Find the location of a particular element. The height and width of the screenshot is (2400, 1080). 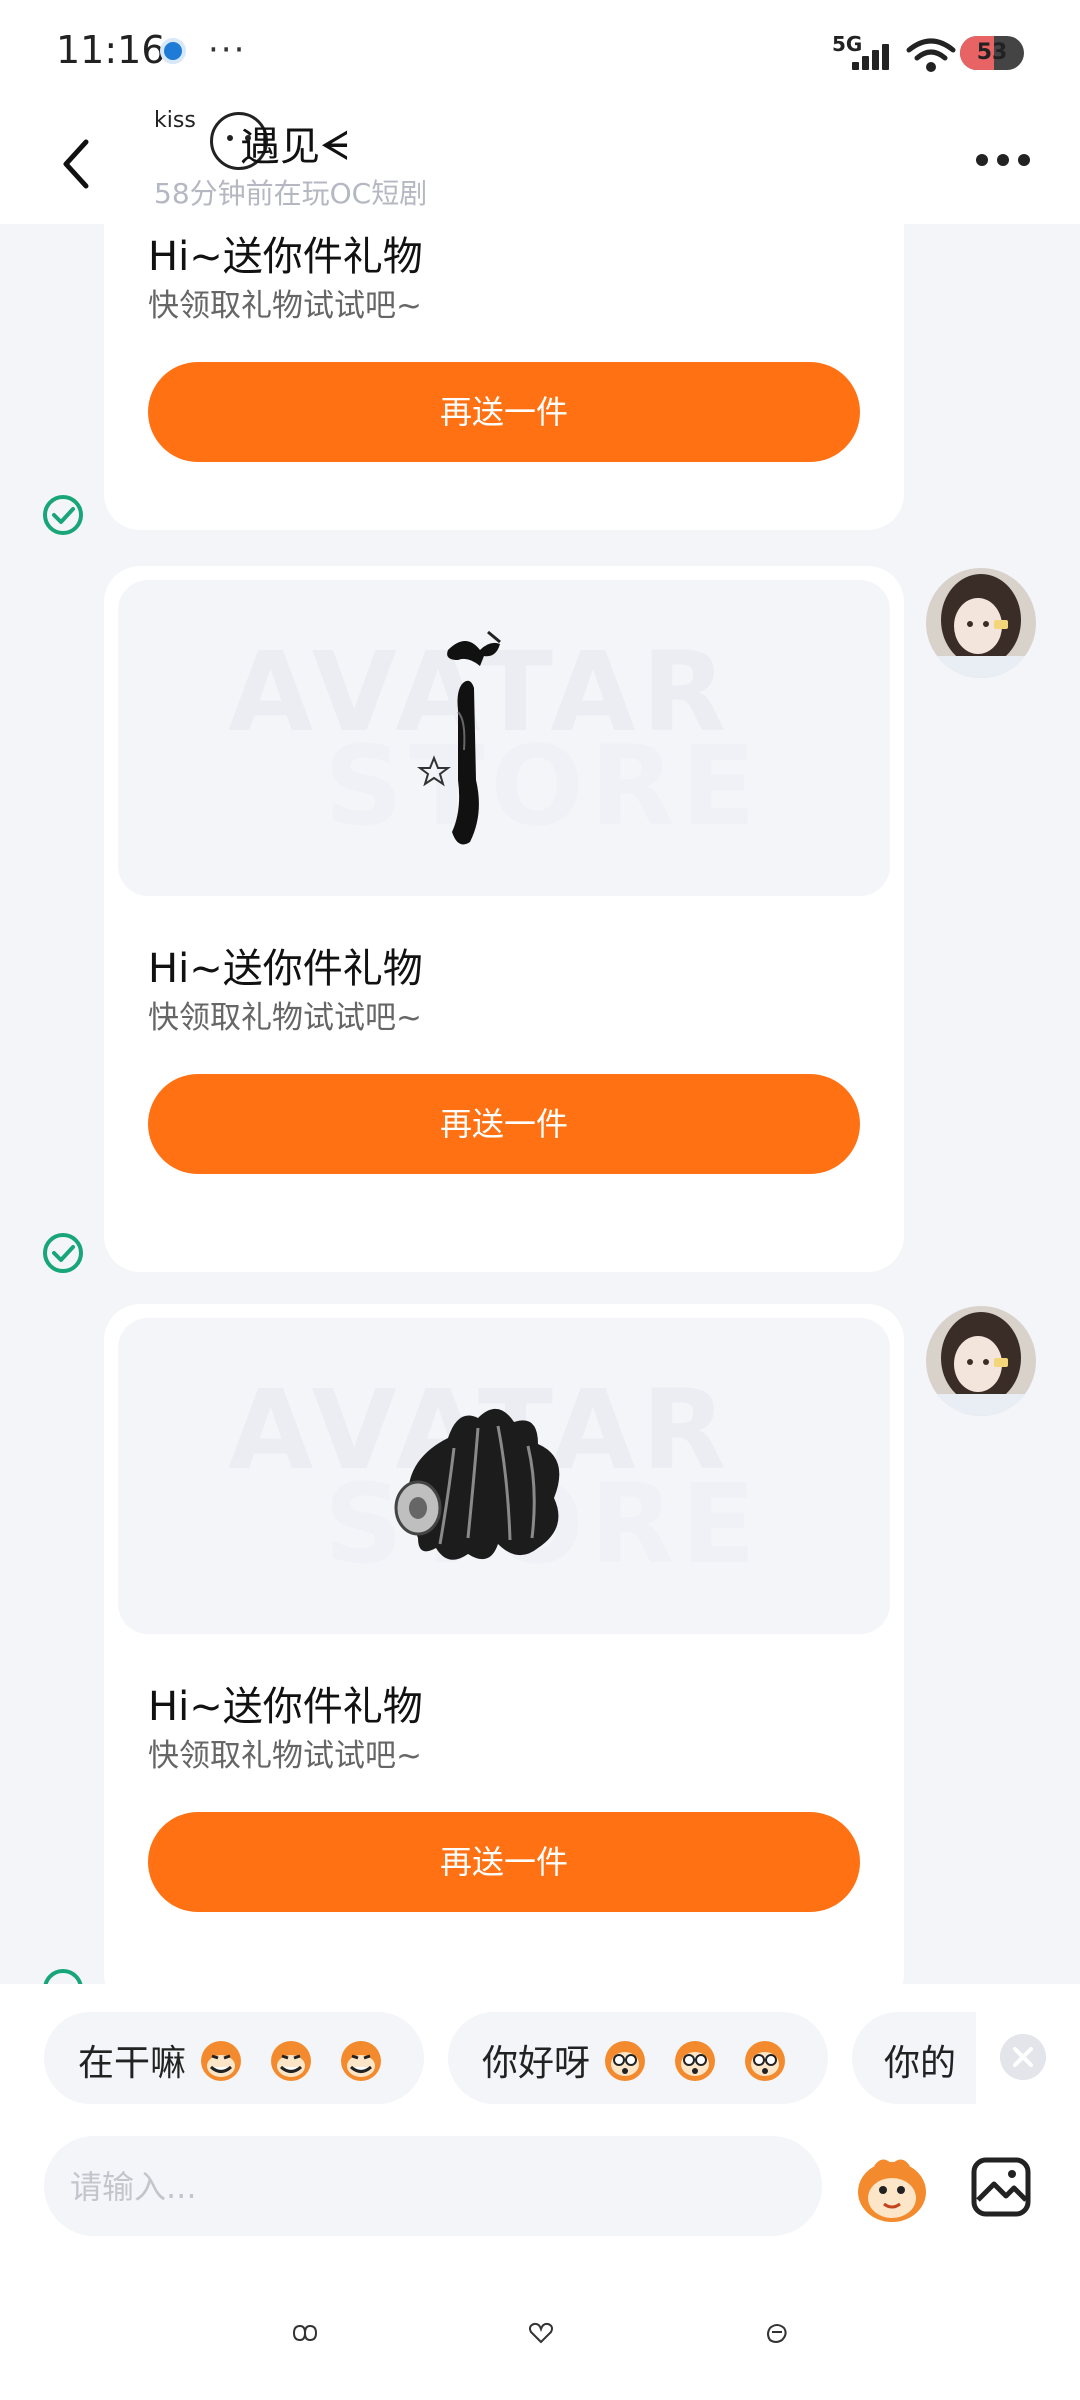

kiss-label: kiss is located at coordinates (175, 120).